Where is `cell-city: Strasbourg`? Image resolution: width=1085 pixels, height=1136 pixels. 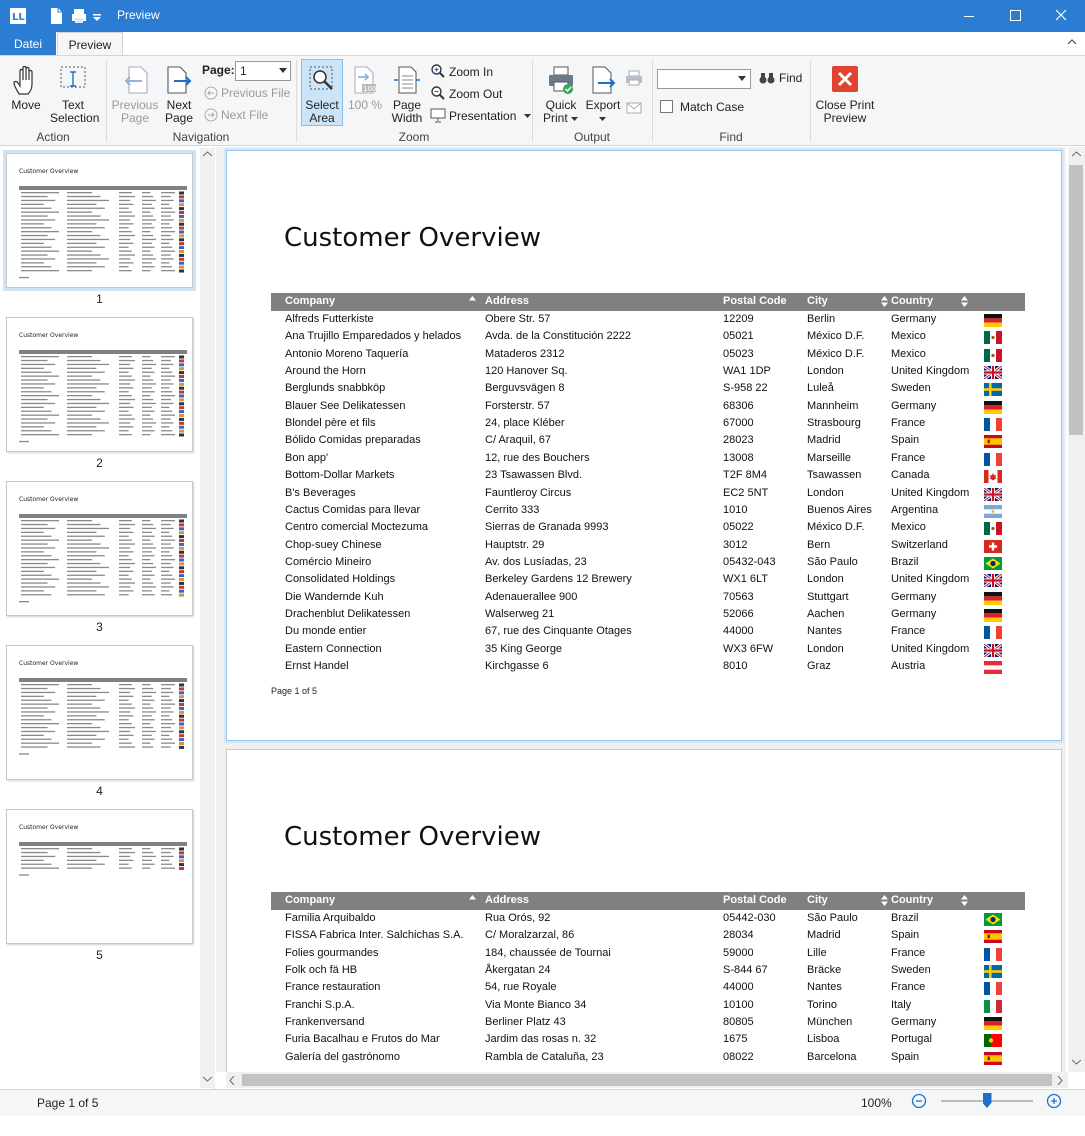 cell-city: Strasbourg is located at coordinates (834, 423).